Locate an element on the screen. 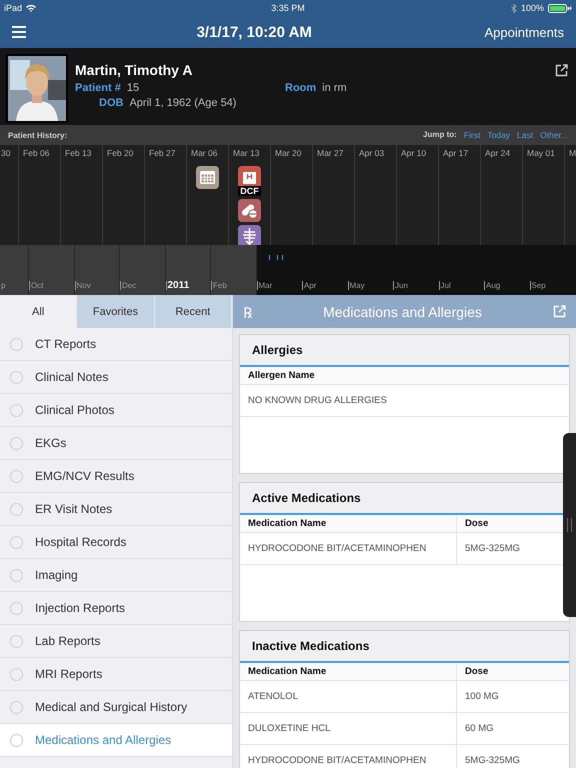 Image resolution: width=576 pixels, height=768 pixels. month-label: Apr is located at coordinates (309, 285).